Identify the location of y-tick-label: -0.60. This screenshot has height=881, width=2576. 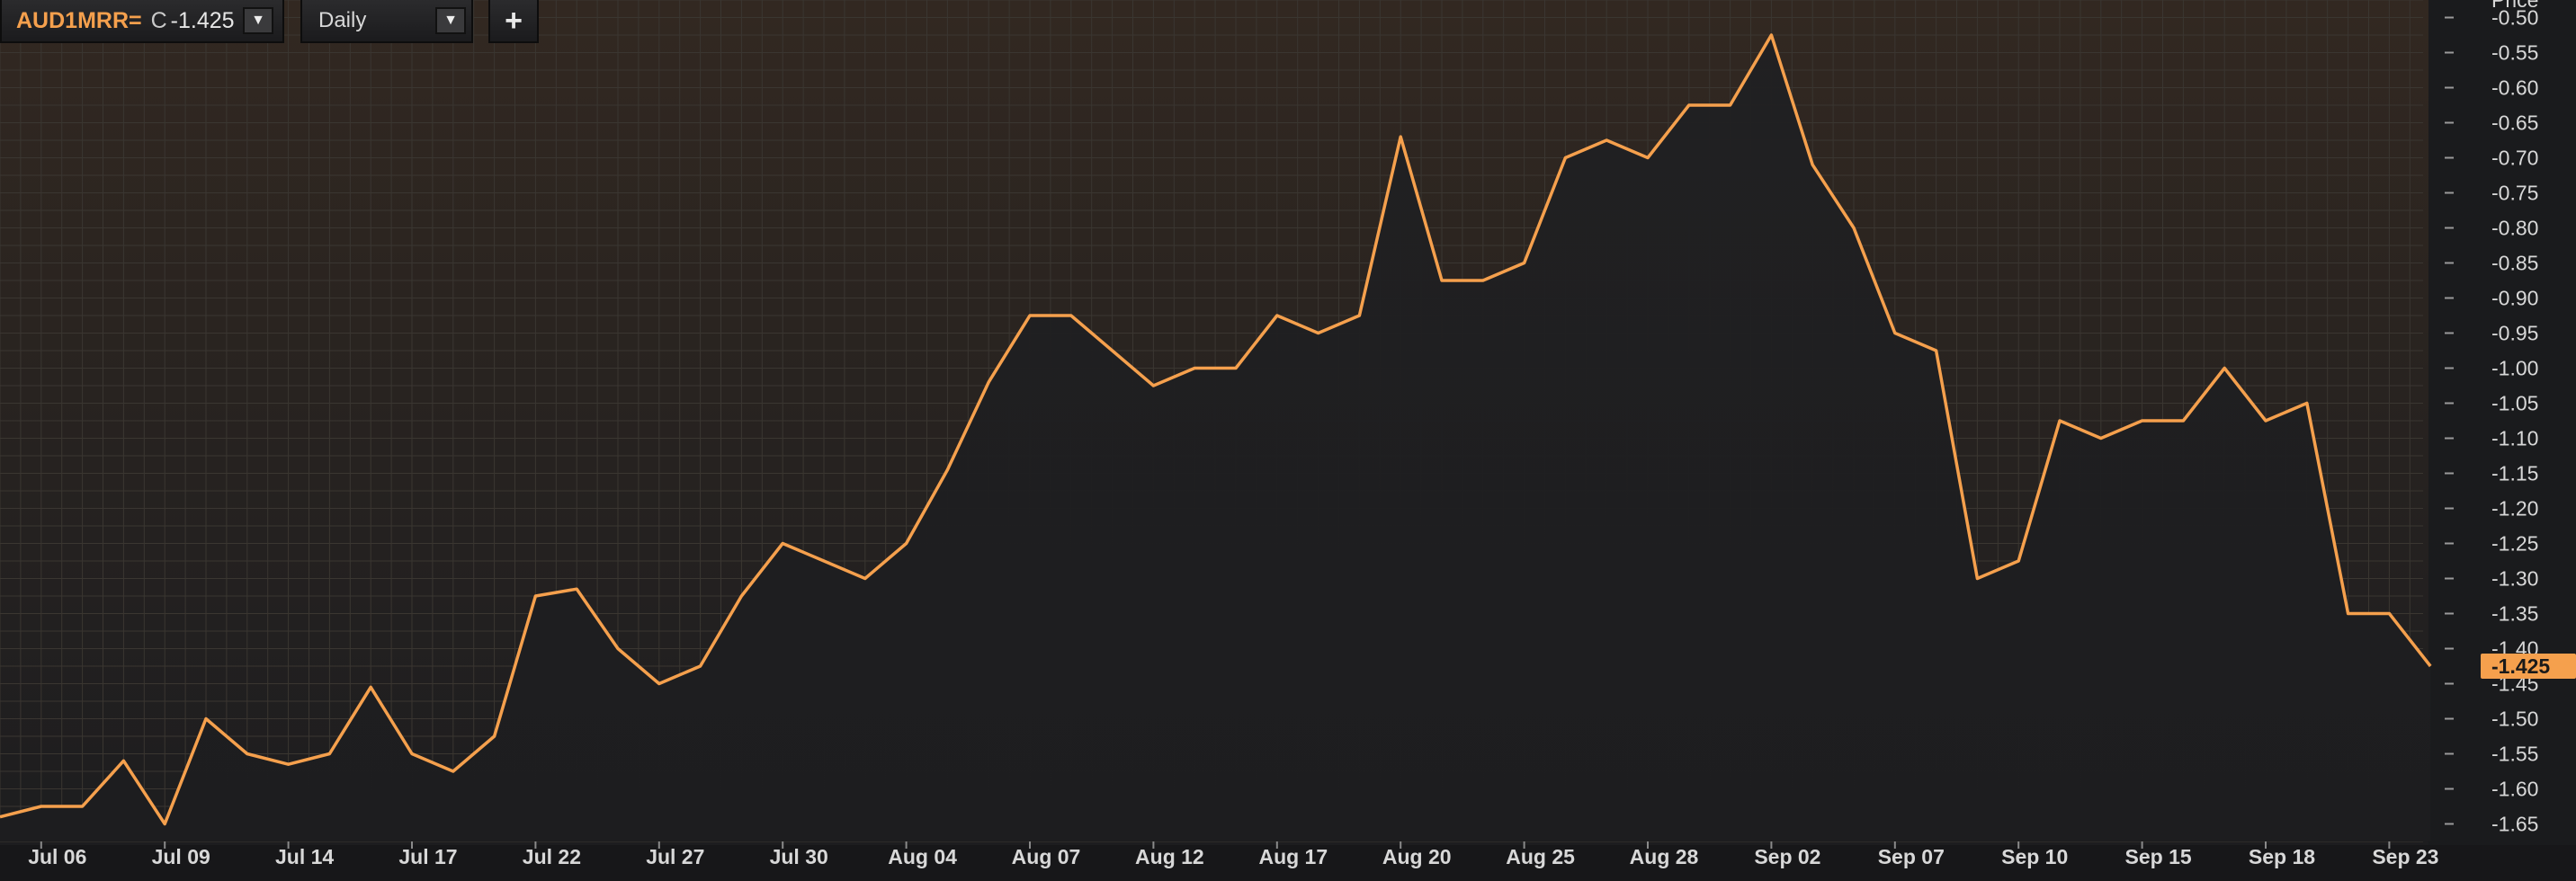
(2514, 88).